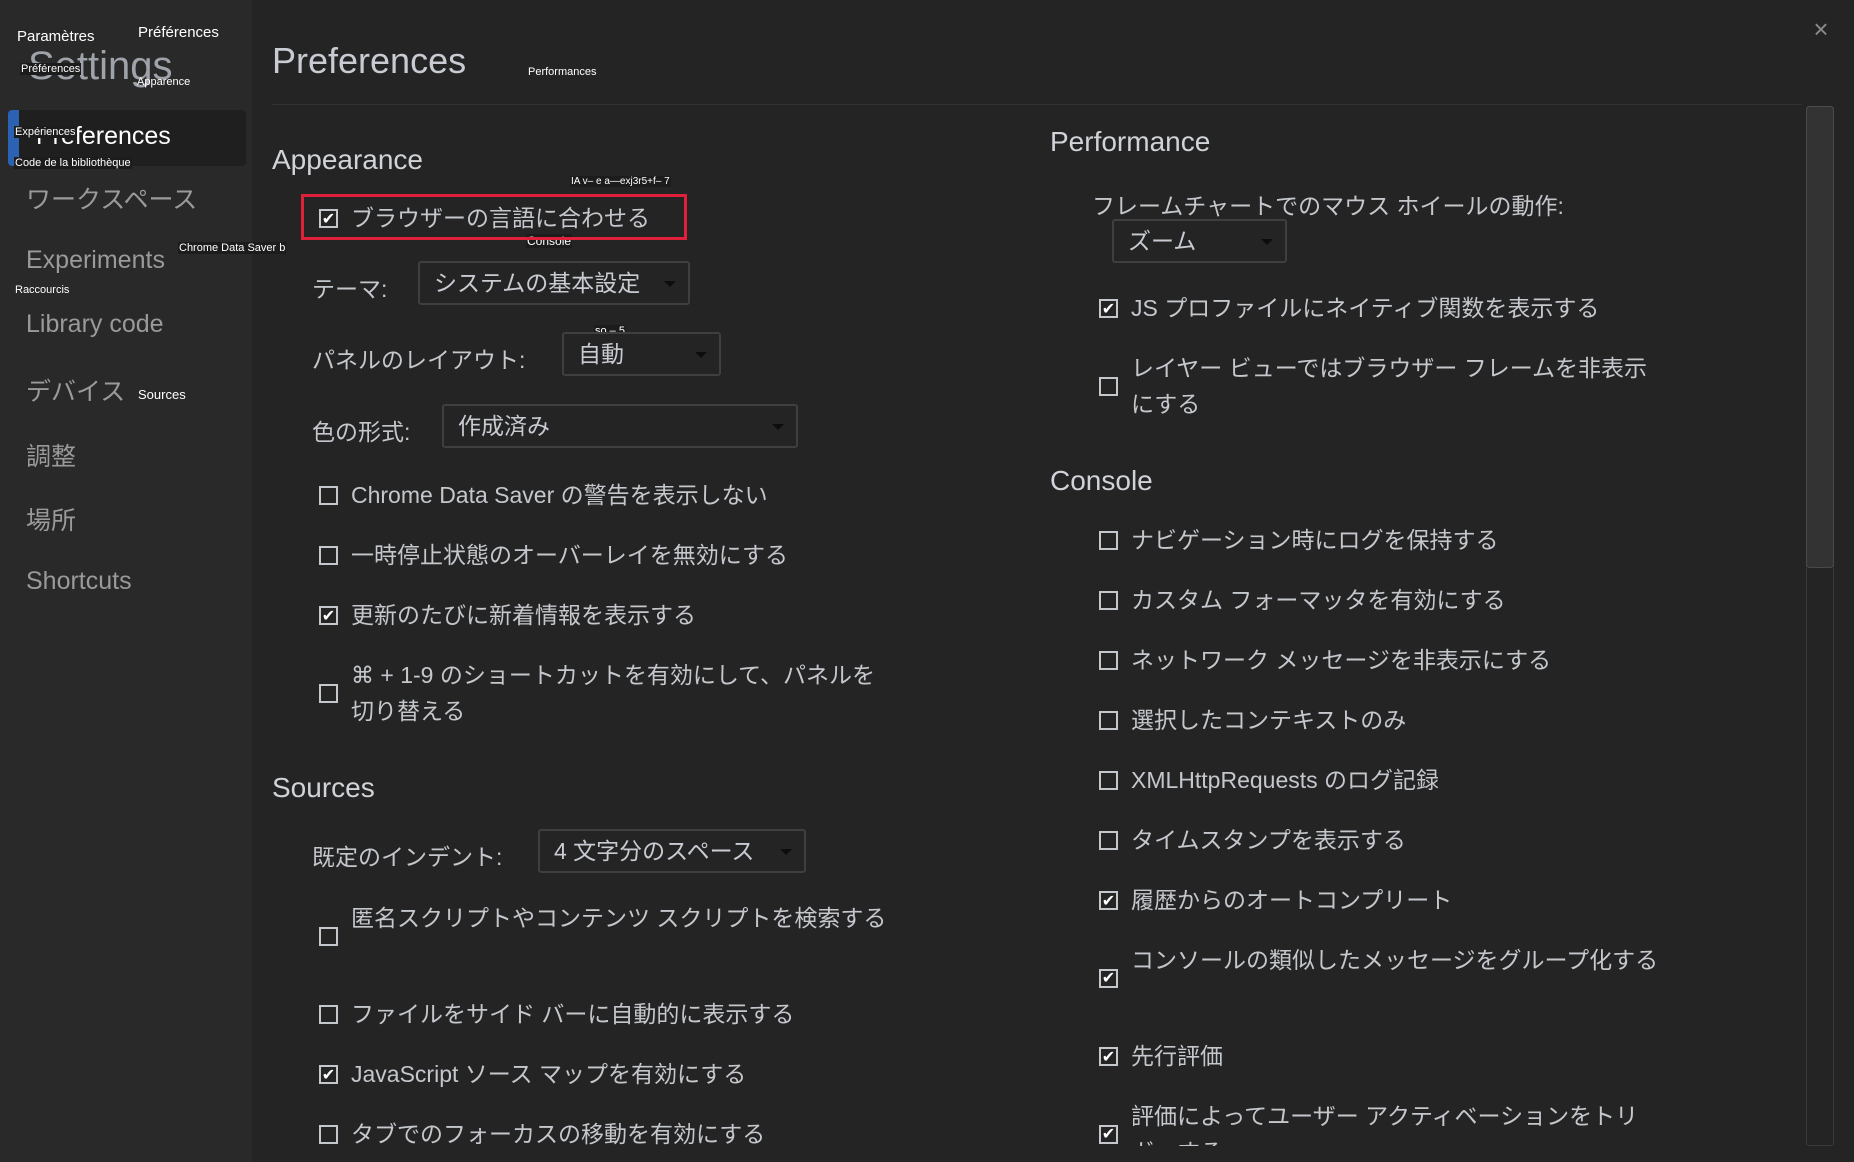  What do you see at coordinates (162, 394) in the screenshot?
I see `overlay-sources: Sources` at bounding box center [162, 394].